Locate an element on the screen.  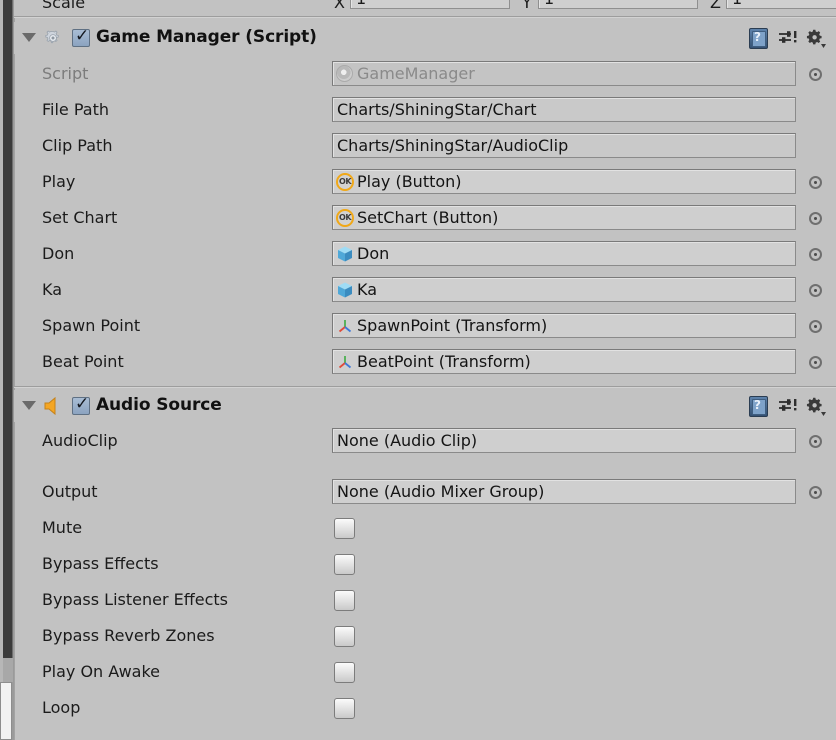
scrollbar-track is located at coordinates (8, 670).